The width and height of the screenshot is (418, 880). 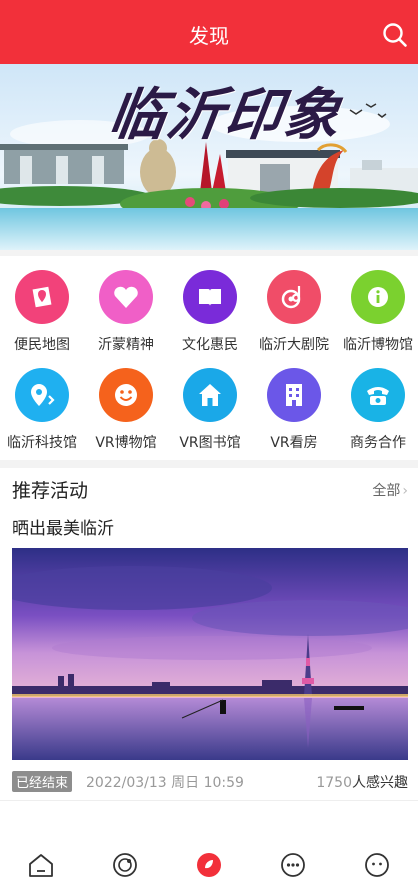 I want to click on status-badge: 已经结束, so click(x=42, y=781).